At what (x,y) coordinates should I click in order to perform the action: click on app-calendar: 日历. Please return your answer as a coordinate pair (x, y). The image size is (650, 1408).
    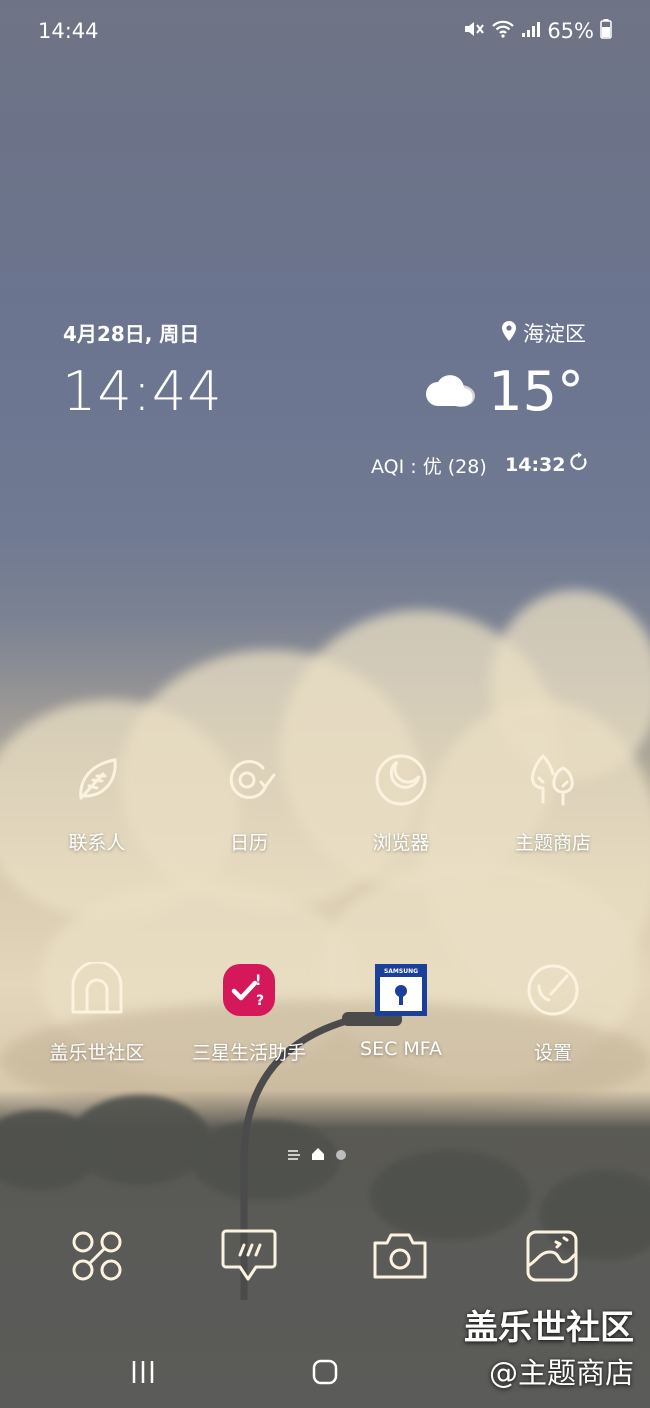
    Looking at the image, I should click on (249, 802).